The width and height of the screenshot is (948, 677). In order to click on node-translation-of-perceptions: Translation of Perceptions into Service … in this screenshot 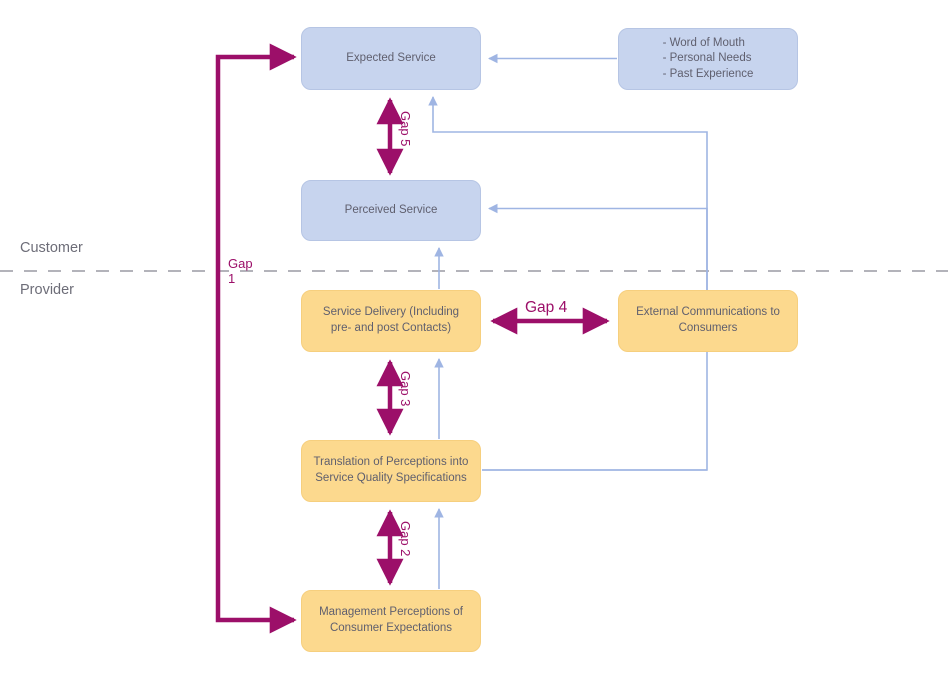, I will do `click(391, 471)`.